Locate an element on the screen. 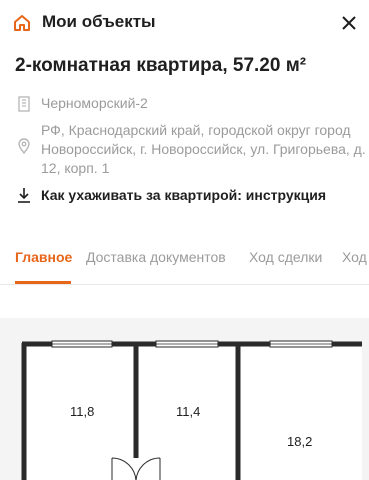  more-options-icon is located at coordinates (349, 23).